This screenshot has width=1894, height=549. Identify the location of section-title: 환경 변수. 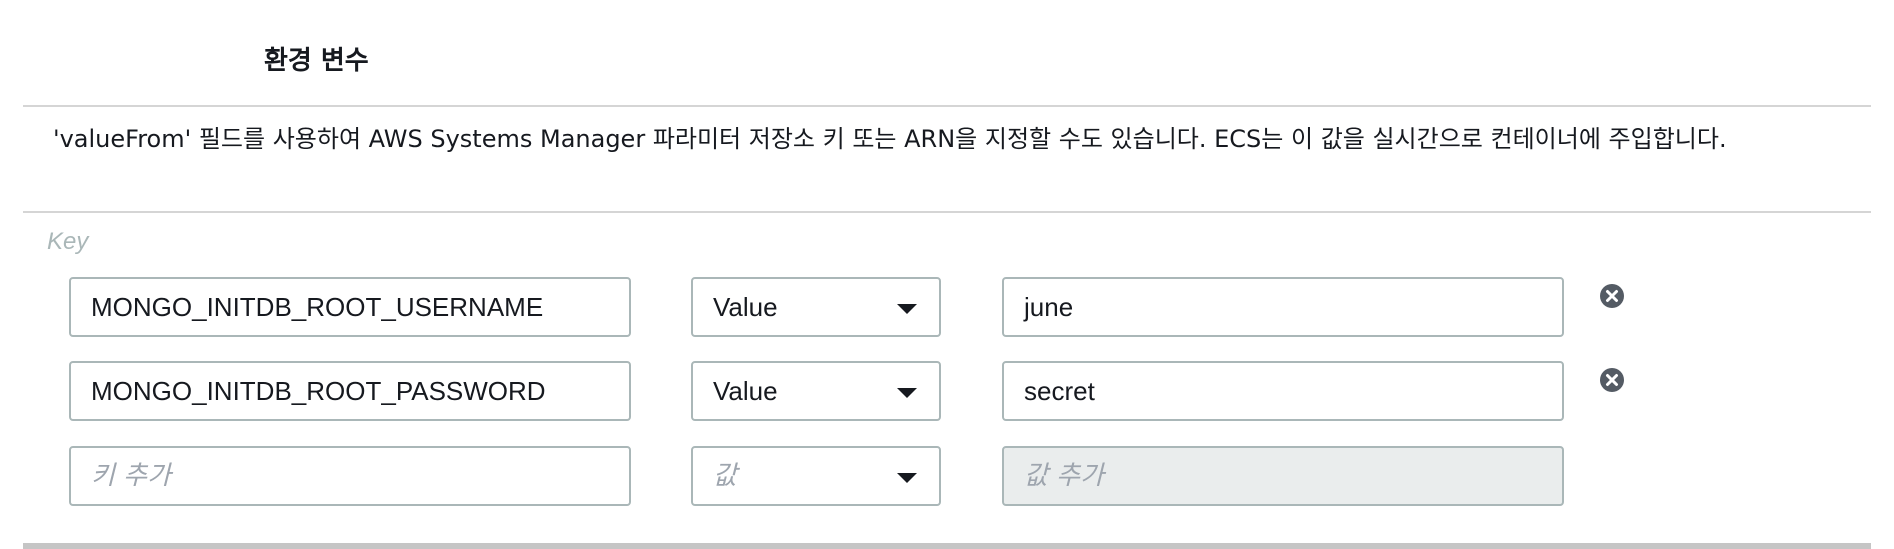
(316, 61).